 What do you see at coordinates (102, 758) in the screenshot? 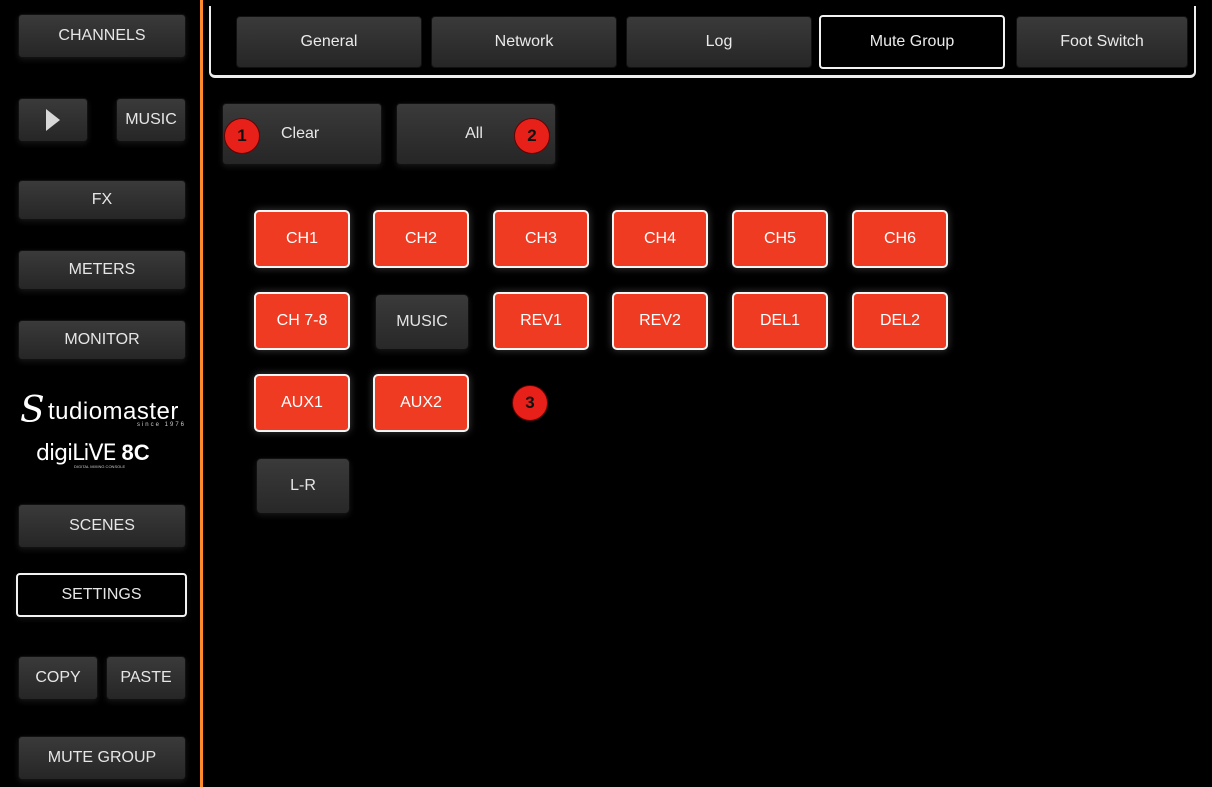
I see `mute-group-button: MUTE GROUP` at bounding box center [102, 758].